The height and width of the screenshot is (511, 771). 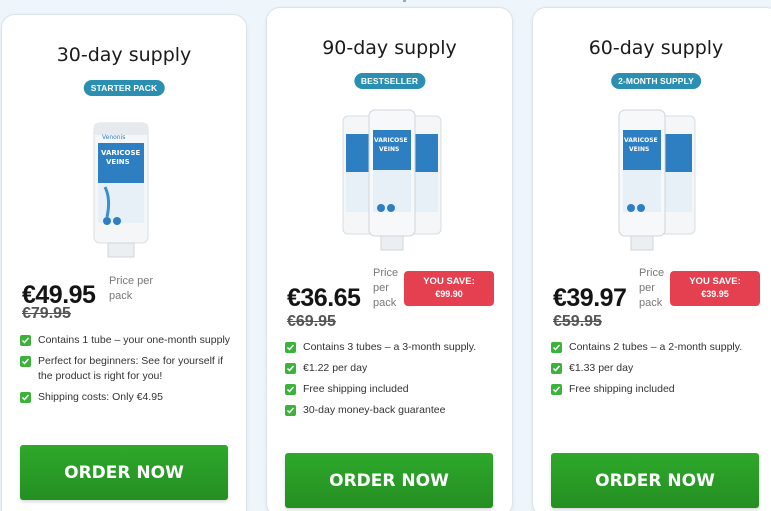 I want to click on old-price: €59.95, so click(x=577, y=321).